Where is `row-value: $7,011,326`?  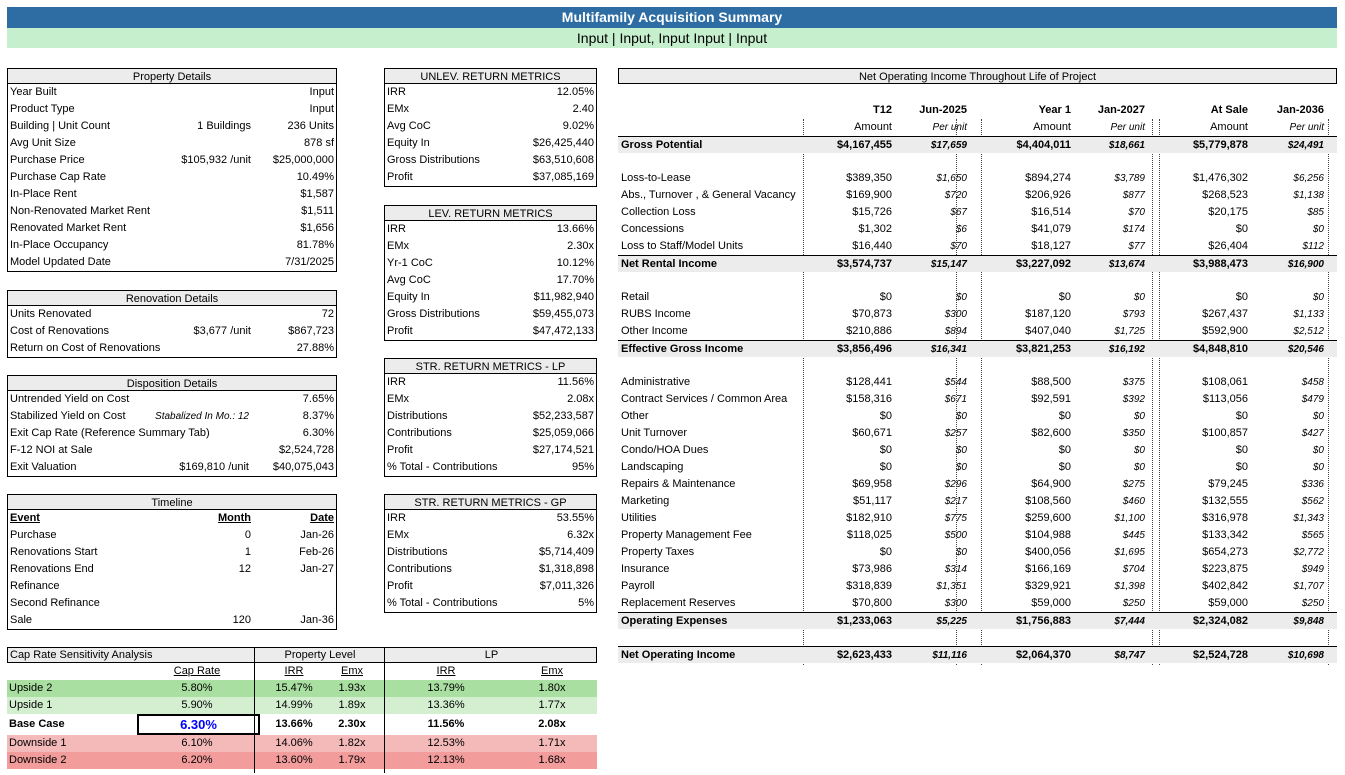
row-value: $7,011,326 is located at coordinates (566, 586).